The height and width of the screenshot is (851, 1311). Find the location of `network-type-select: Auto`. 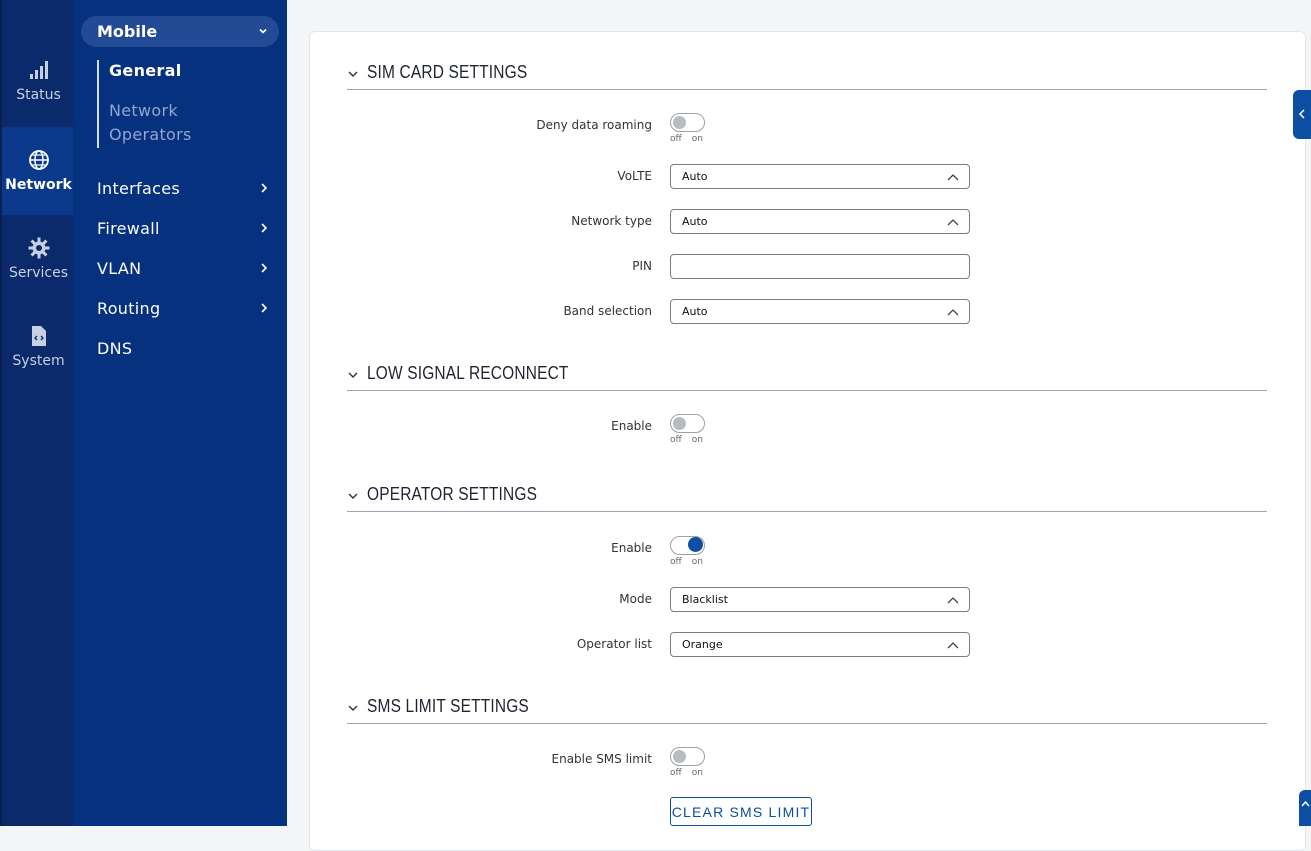

network-type-select: Auto is located at coordinates (820, 221).